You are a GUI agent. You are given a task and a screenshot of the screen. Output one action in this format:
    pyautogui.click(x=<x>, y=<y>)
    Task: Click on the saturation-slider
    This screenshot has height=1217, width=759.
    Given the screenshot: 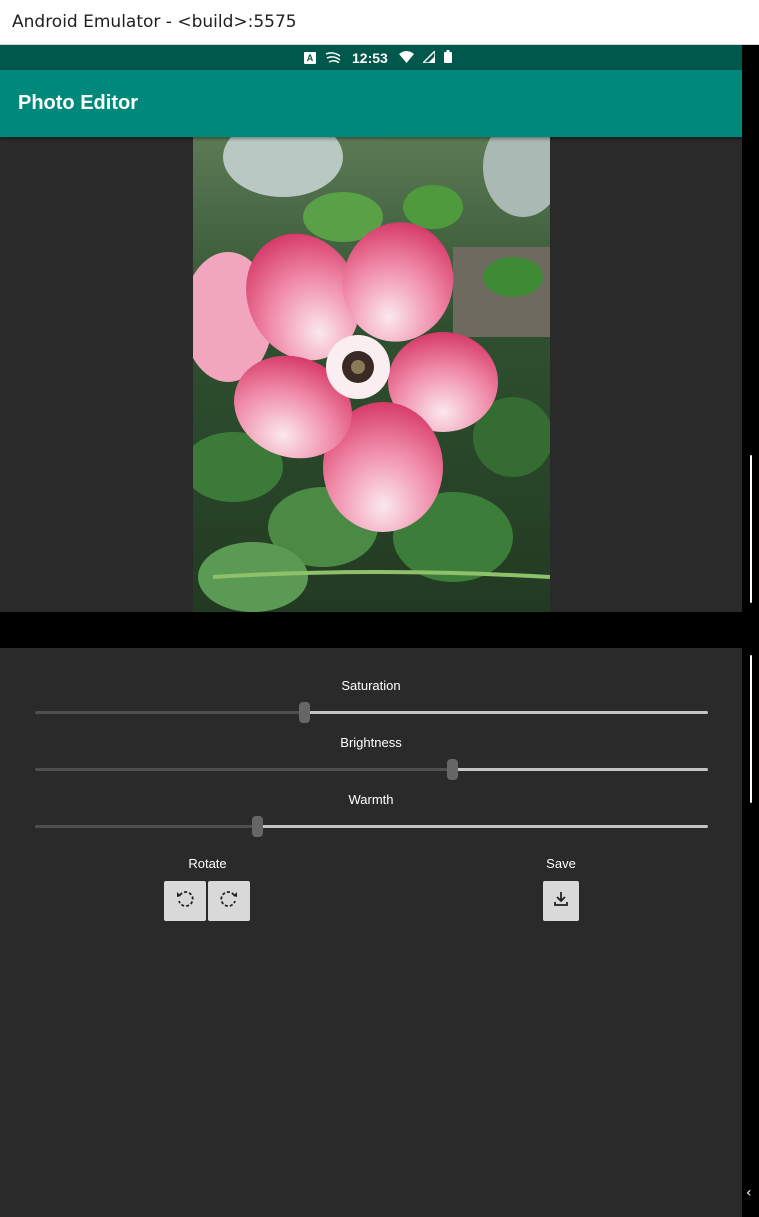 What is the action you would take?
    pyautogui.click(x=371, y=712)
    